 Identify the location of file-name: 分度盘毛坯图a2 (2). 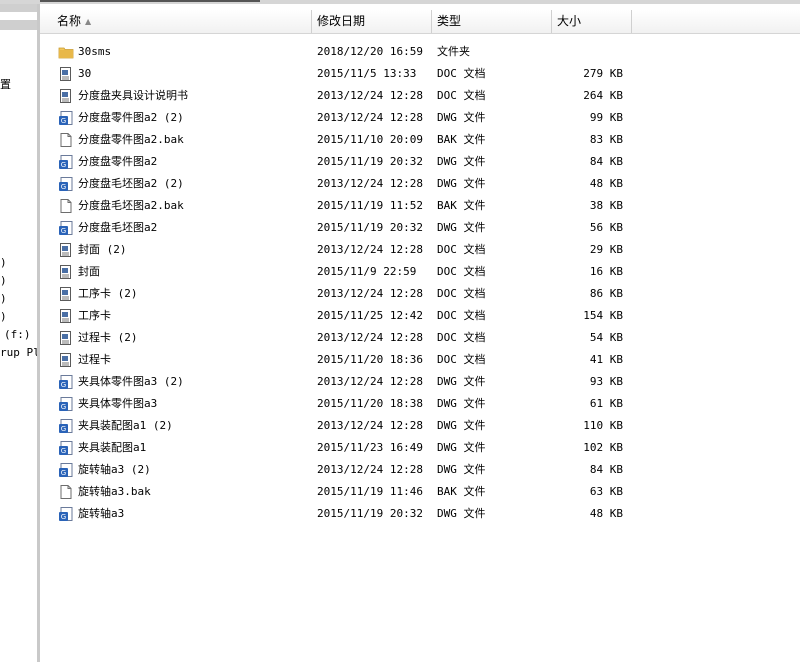
(131, 183).